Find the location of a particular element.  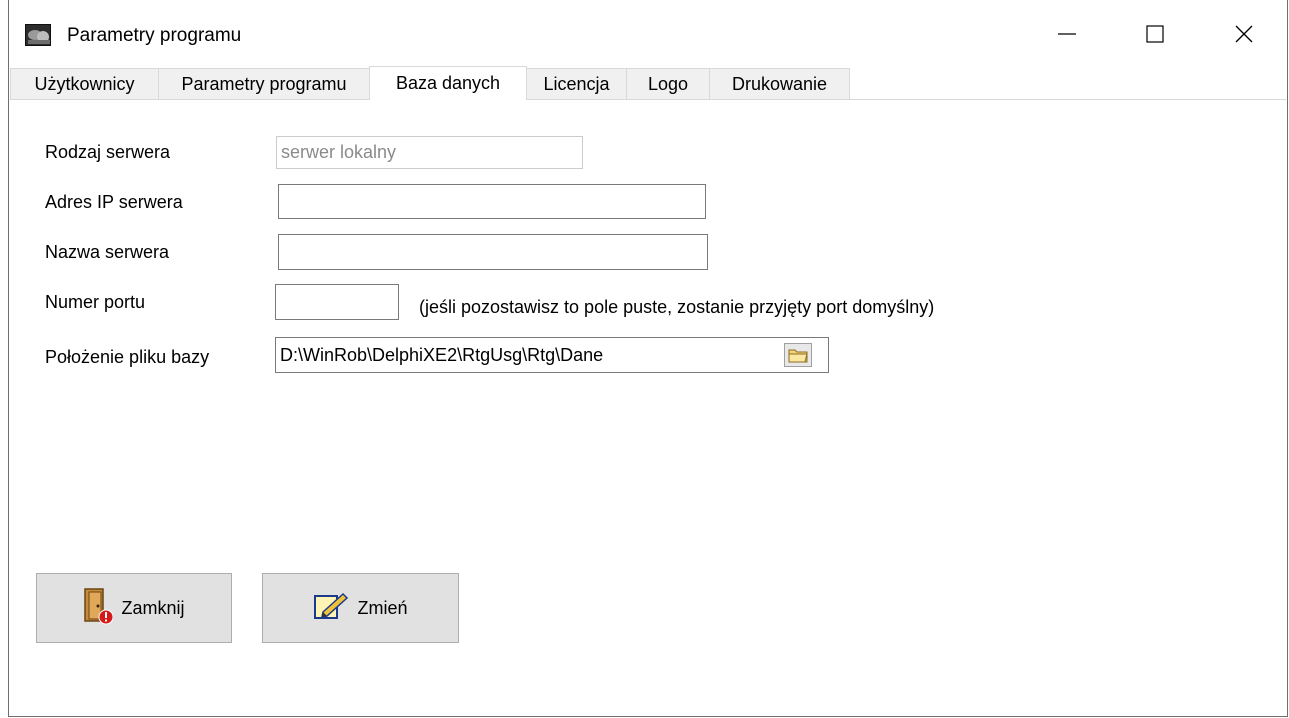

tab-parametry-programu: Parametry programu is located at coordinates (264, 83).